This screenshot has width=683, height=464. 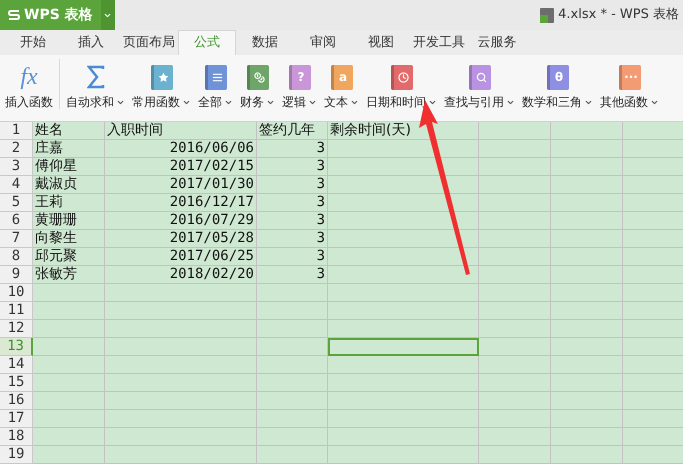 What do you see at coordinates (557, 86) in the screenshot?
I see `ribbon-button: θ 数学和三角` at bounding box center [557, 86].